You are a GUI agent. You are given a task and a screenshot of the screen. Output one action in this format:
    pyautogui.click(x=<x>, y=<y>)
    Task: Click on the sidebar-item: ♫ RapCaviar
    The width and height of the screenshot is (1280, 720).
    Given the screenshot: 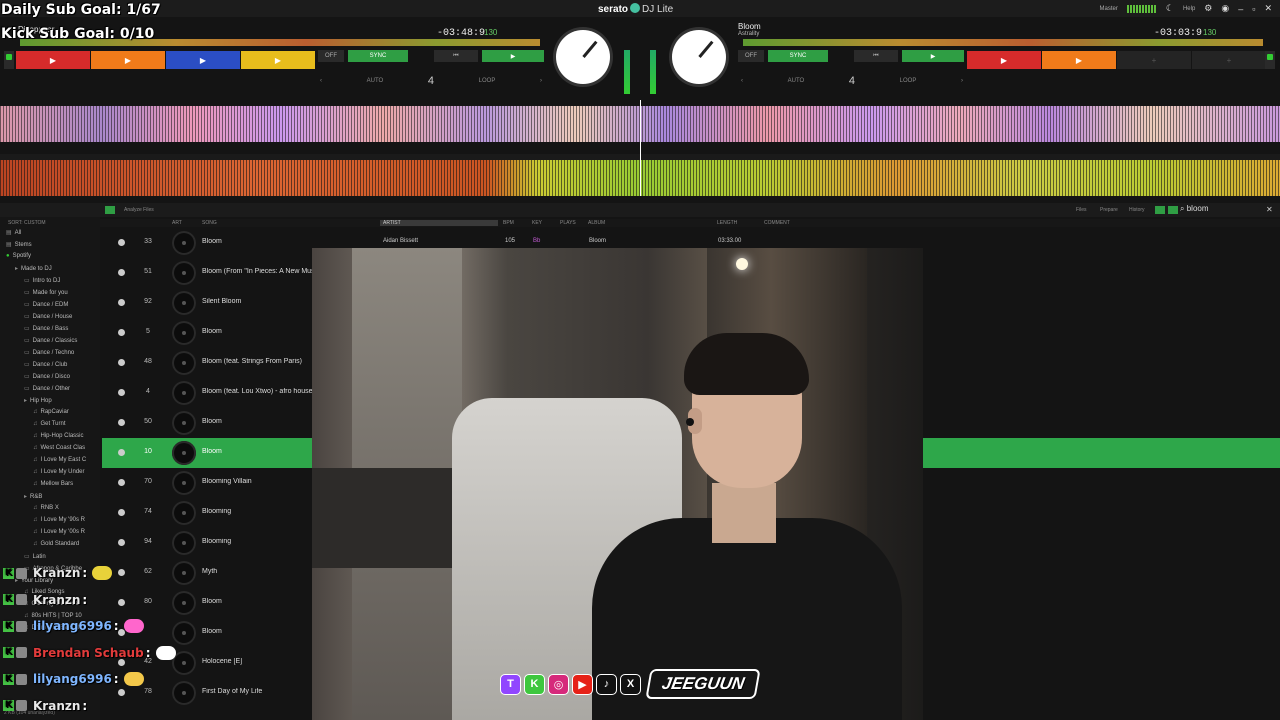 What is the action you would take?
    pyautogui.click(x=51, y=412)
    